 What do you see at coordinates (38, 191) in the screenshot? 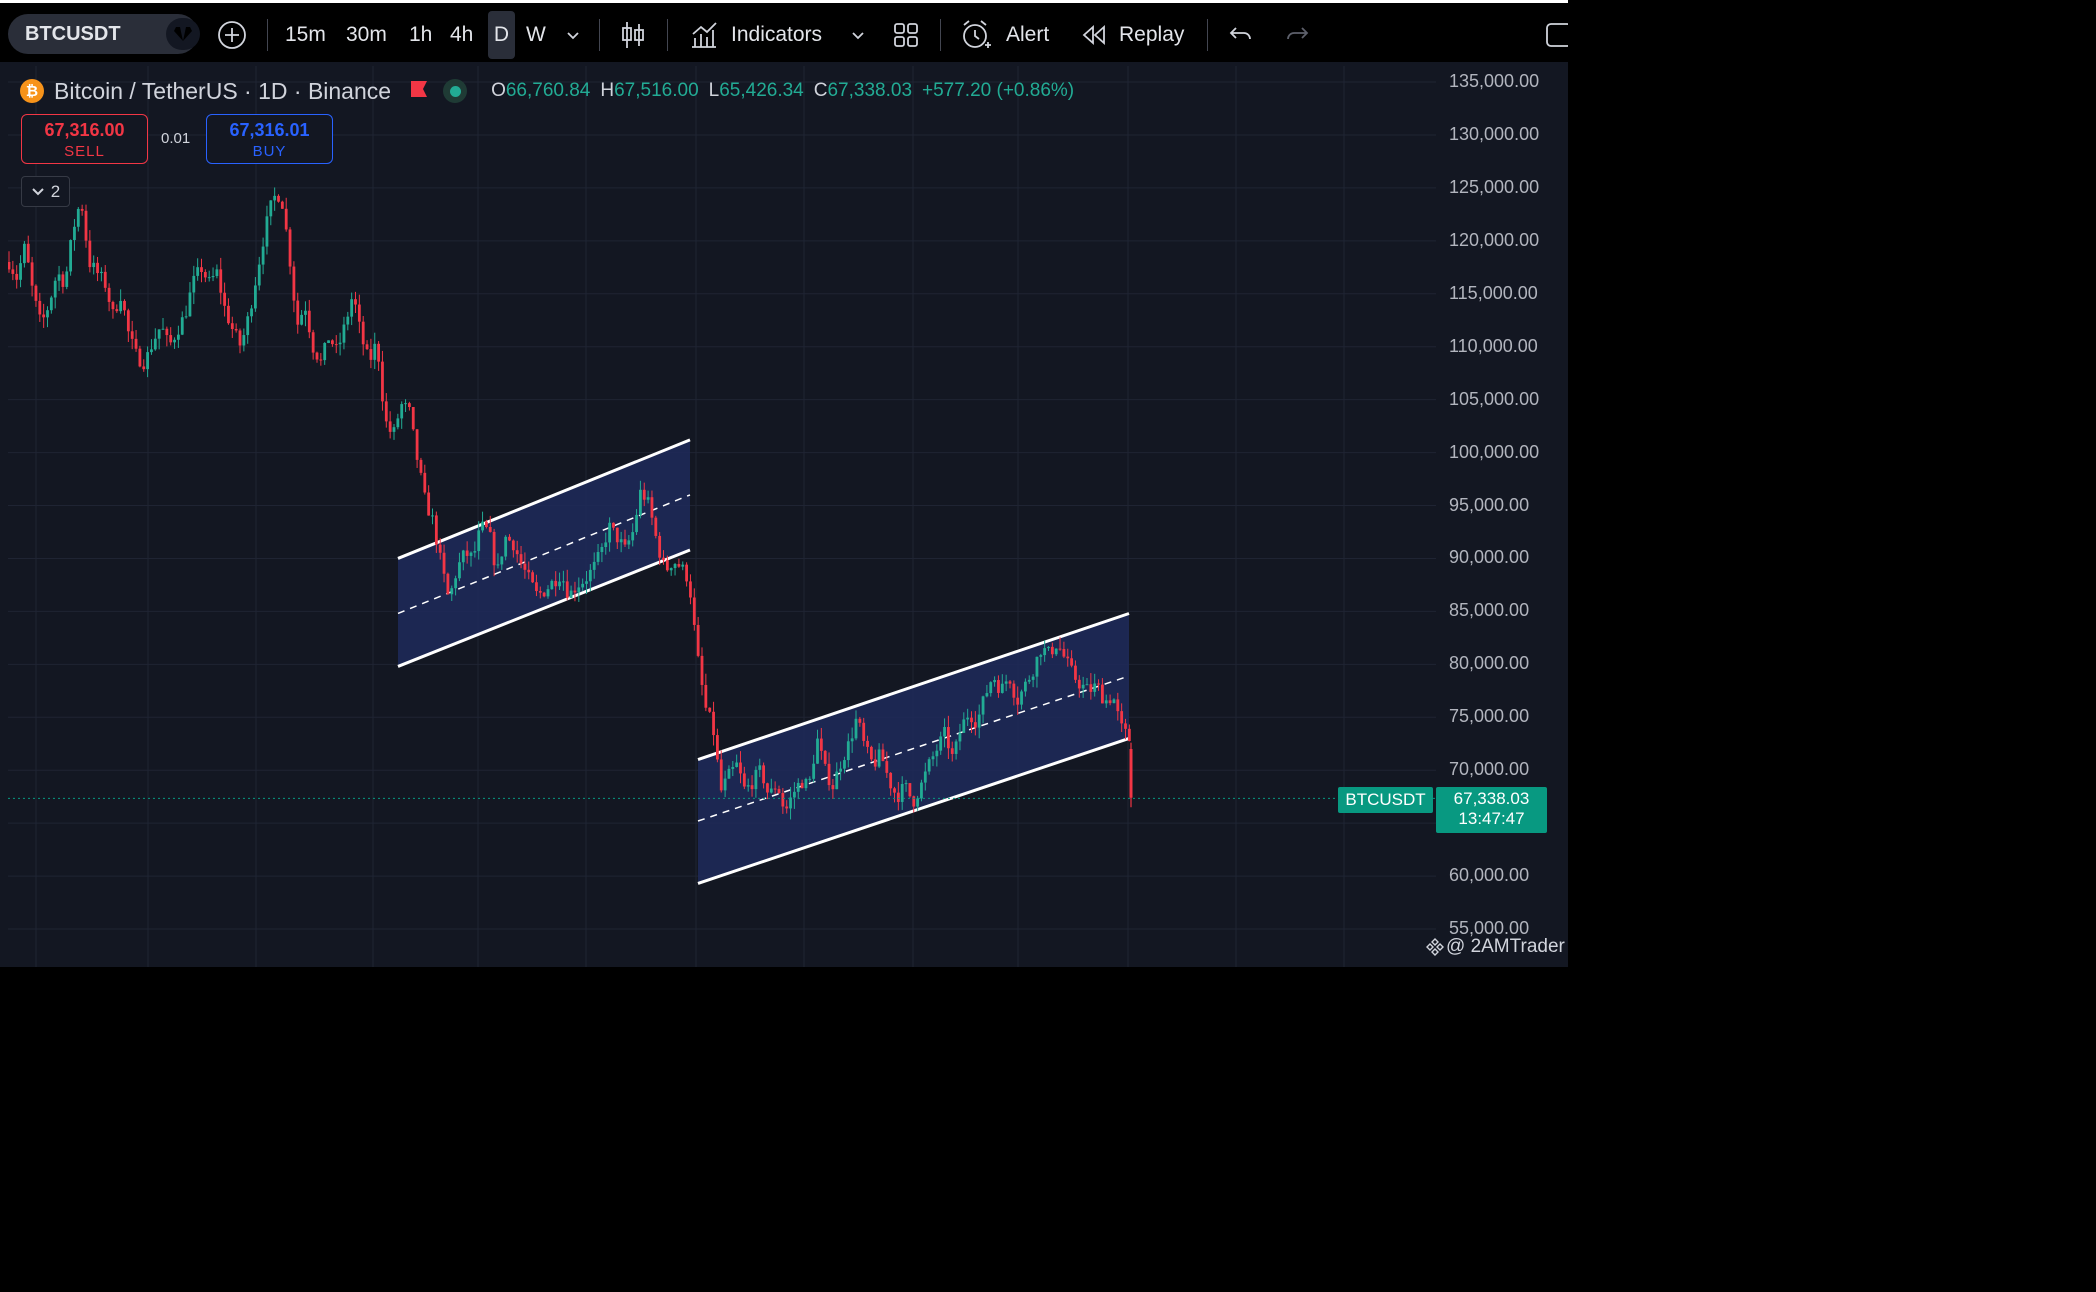
I see `chevron-down-icon` at bounding box center [38, 191].